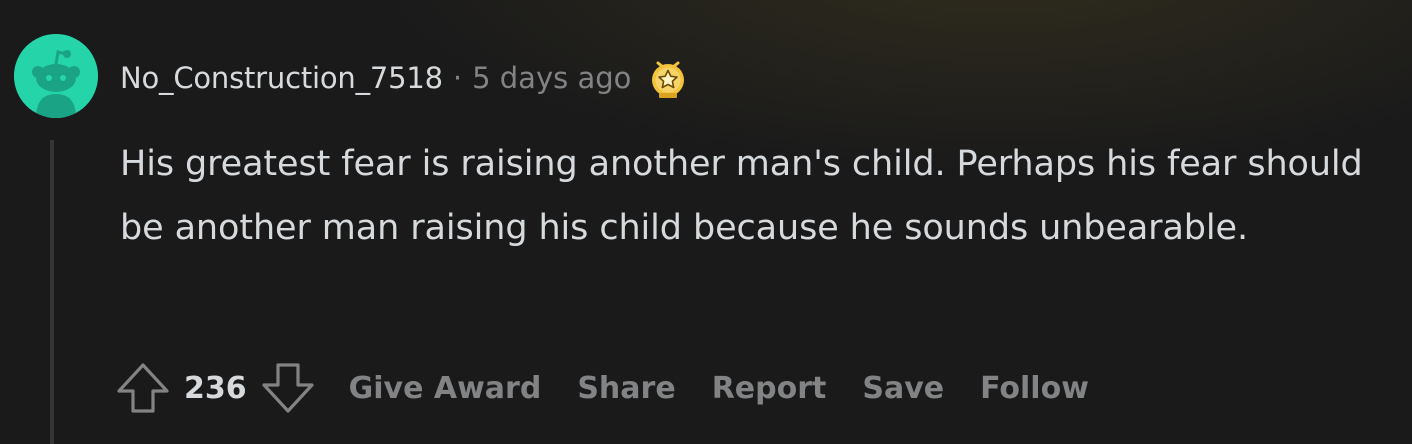 Image resolution: width=1412 pixels, height=444 pixels. I want to click on thread-line, so click(52, 292).